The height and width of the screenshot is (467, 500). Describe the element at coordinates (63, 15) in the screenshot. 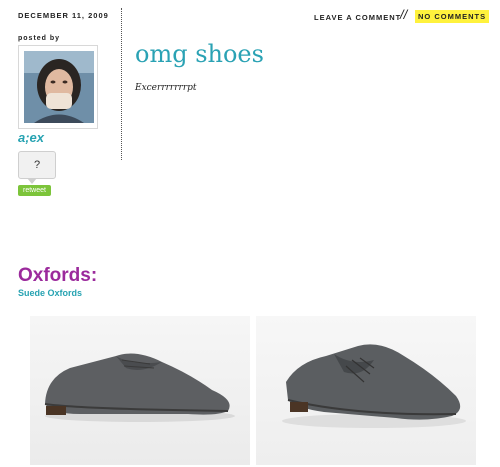

I see `post-date: DECEMBER 11, 2009` at that location.